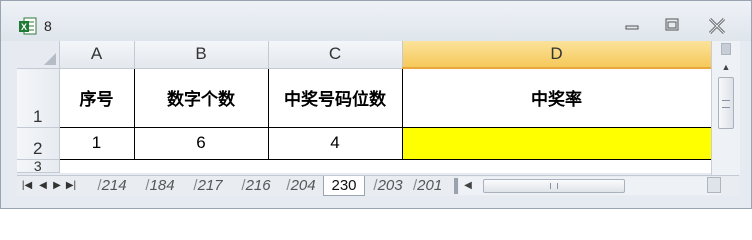 Image resolution: width=752 pixels, height=240 pixels. Describe the element at coordinates (556, 165) in the screenshot. I see `cell-d3` at that location.